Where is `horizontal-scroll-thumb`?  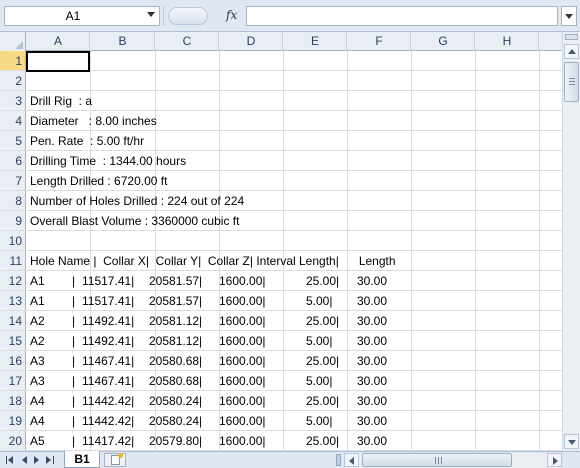 horizontal-scroll-thumb is located at coordinates (437, 460).